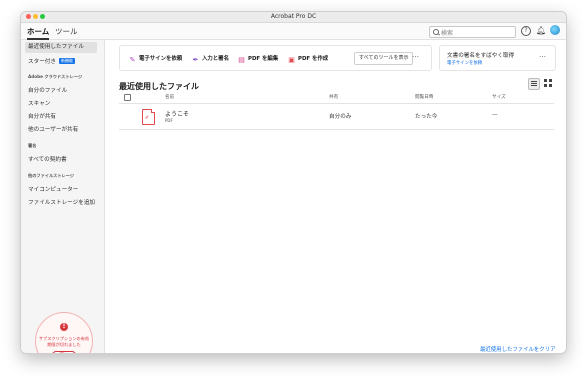  What do you see at coordinates (526, 31) in the screenshot?
I see `help-icon: ?` at bounding box center [526, 31].